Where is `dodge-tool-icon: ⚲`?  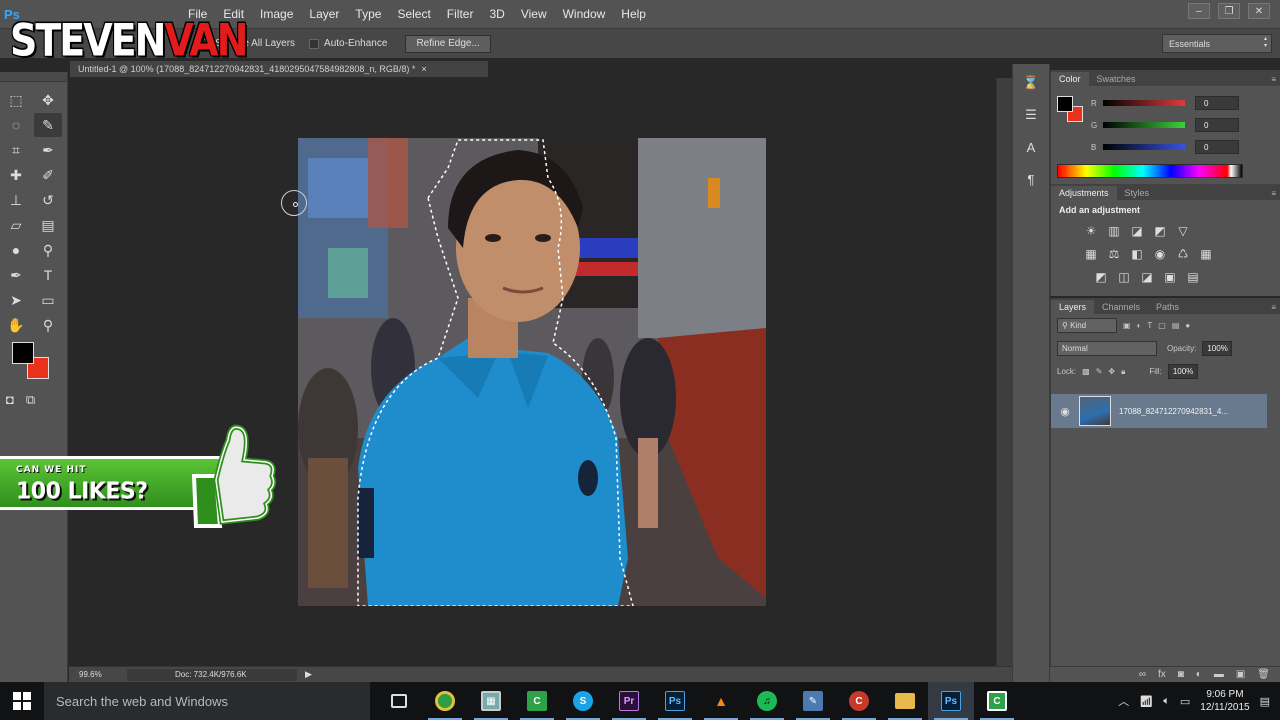 dodge-tool-icon: ⚲ is located at coordinates (48, 250).